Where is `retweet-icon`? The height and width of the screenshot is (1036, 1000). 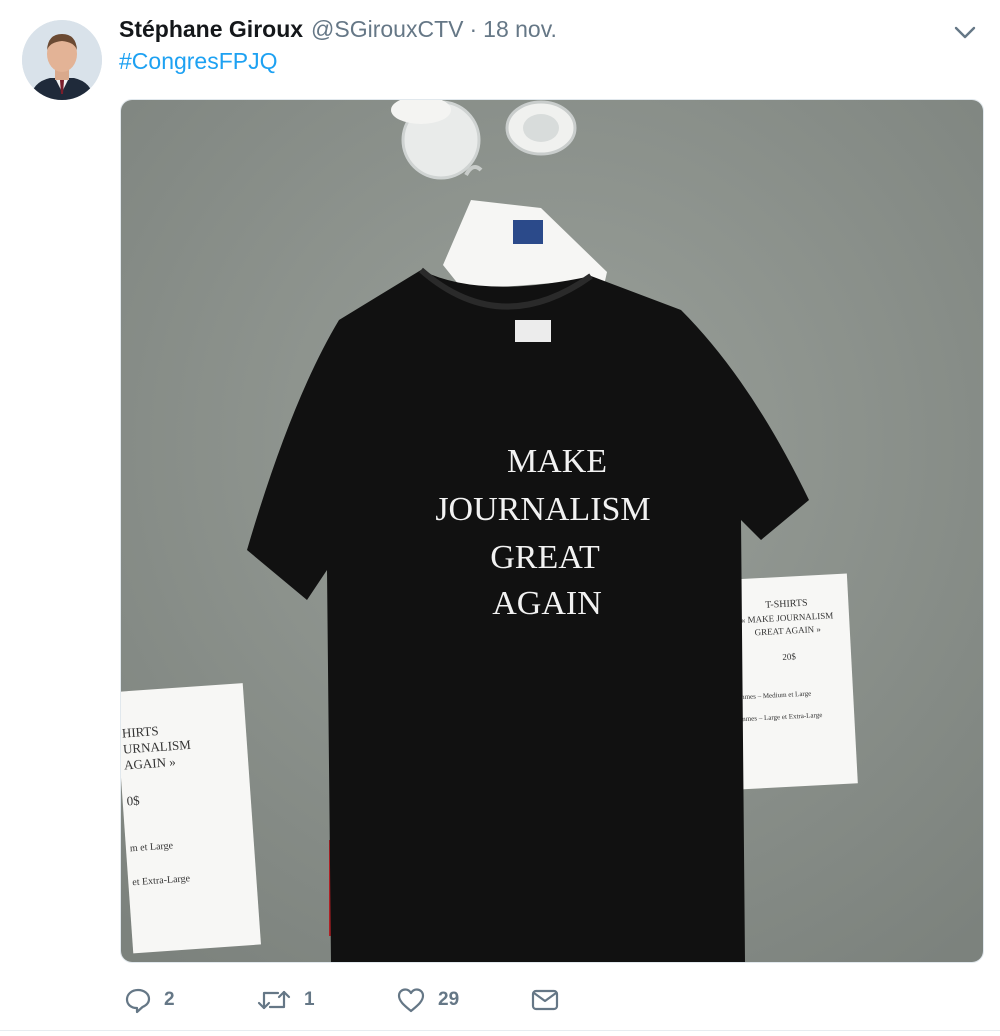 retweet-icon is located at coordinates (274, 1000).